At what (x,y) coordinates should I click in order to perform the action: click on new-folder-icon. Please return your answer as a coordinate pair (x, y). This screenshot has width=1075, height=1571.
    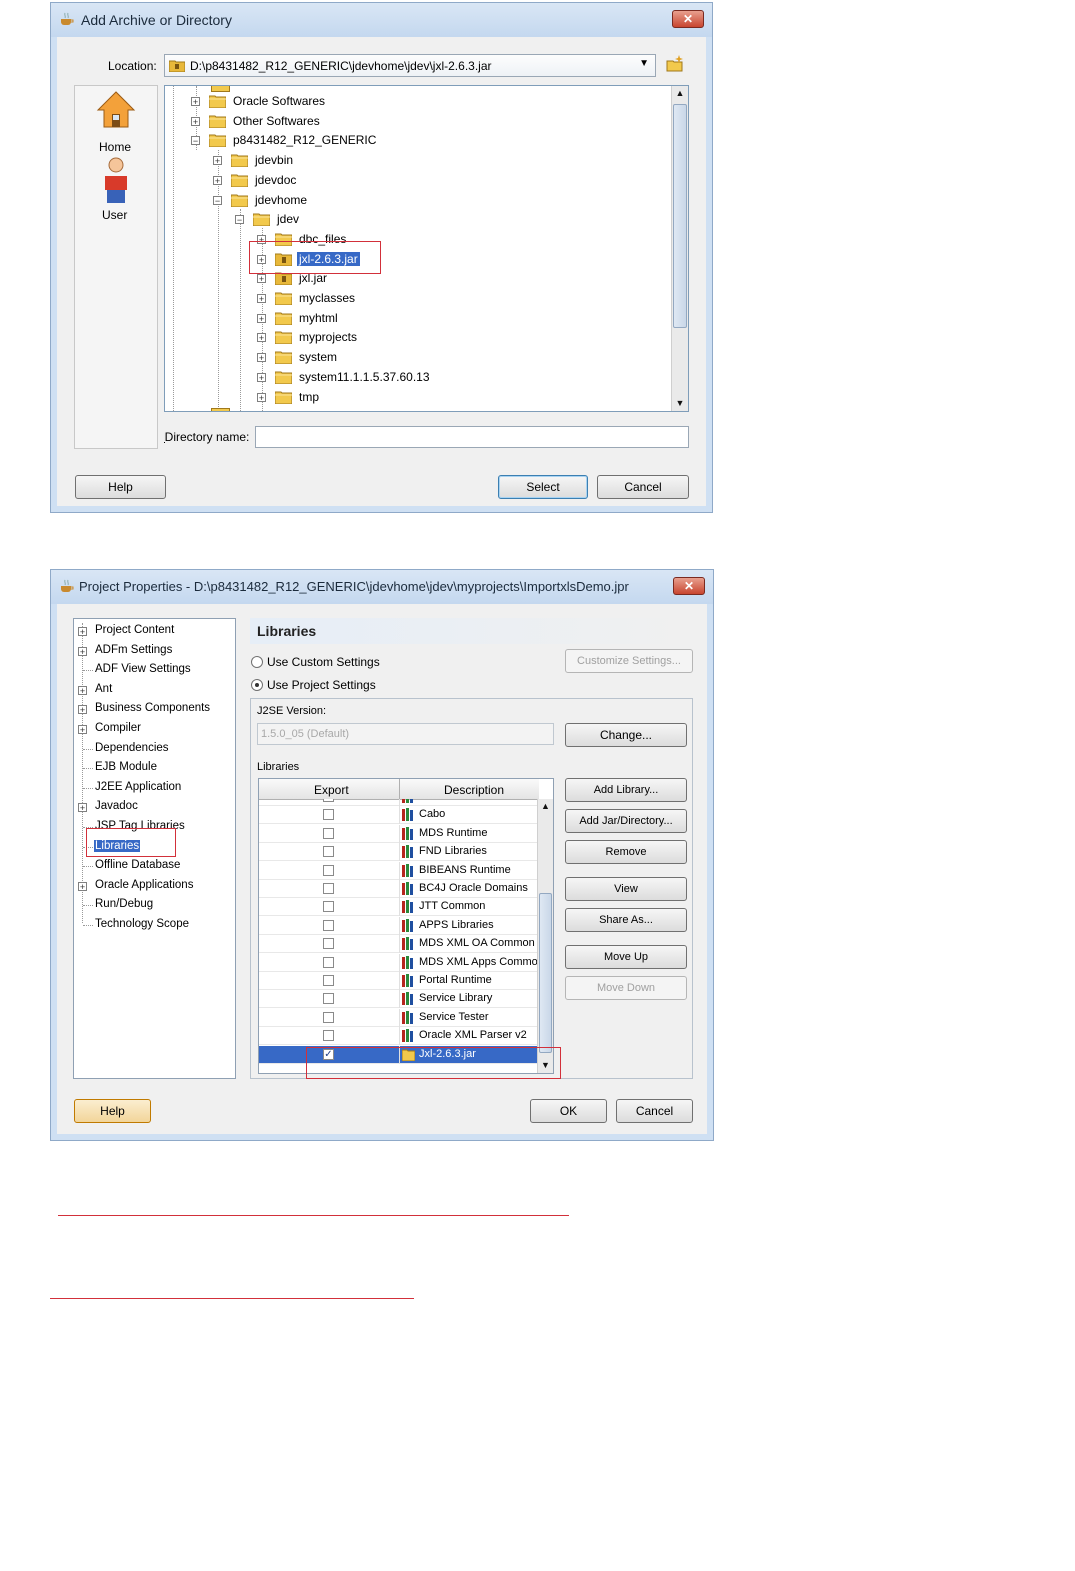
    Looking at the image, I should click on (675, 64).